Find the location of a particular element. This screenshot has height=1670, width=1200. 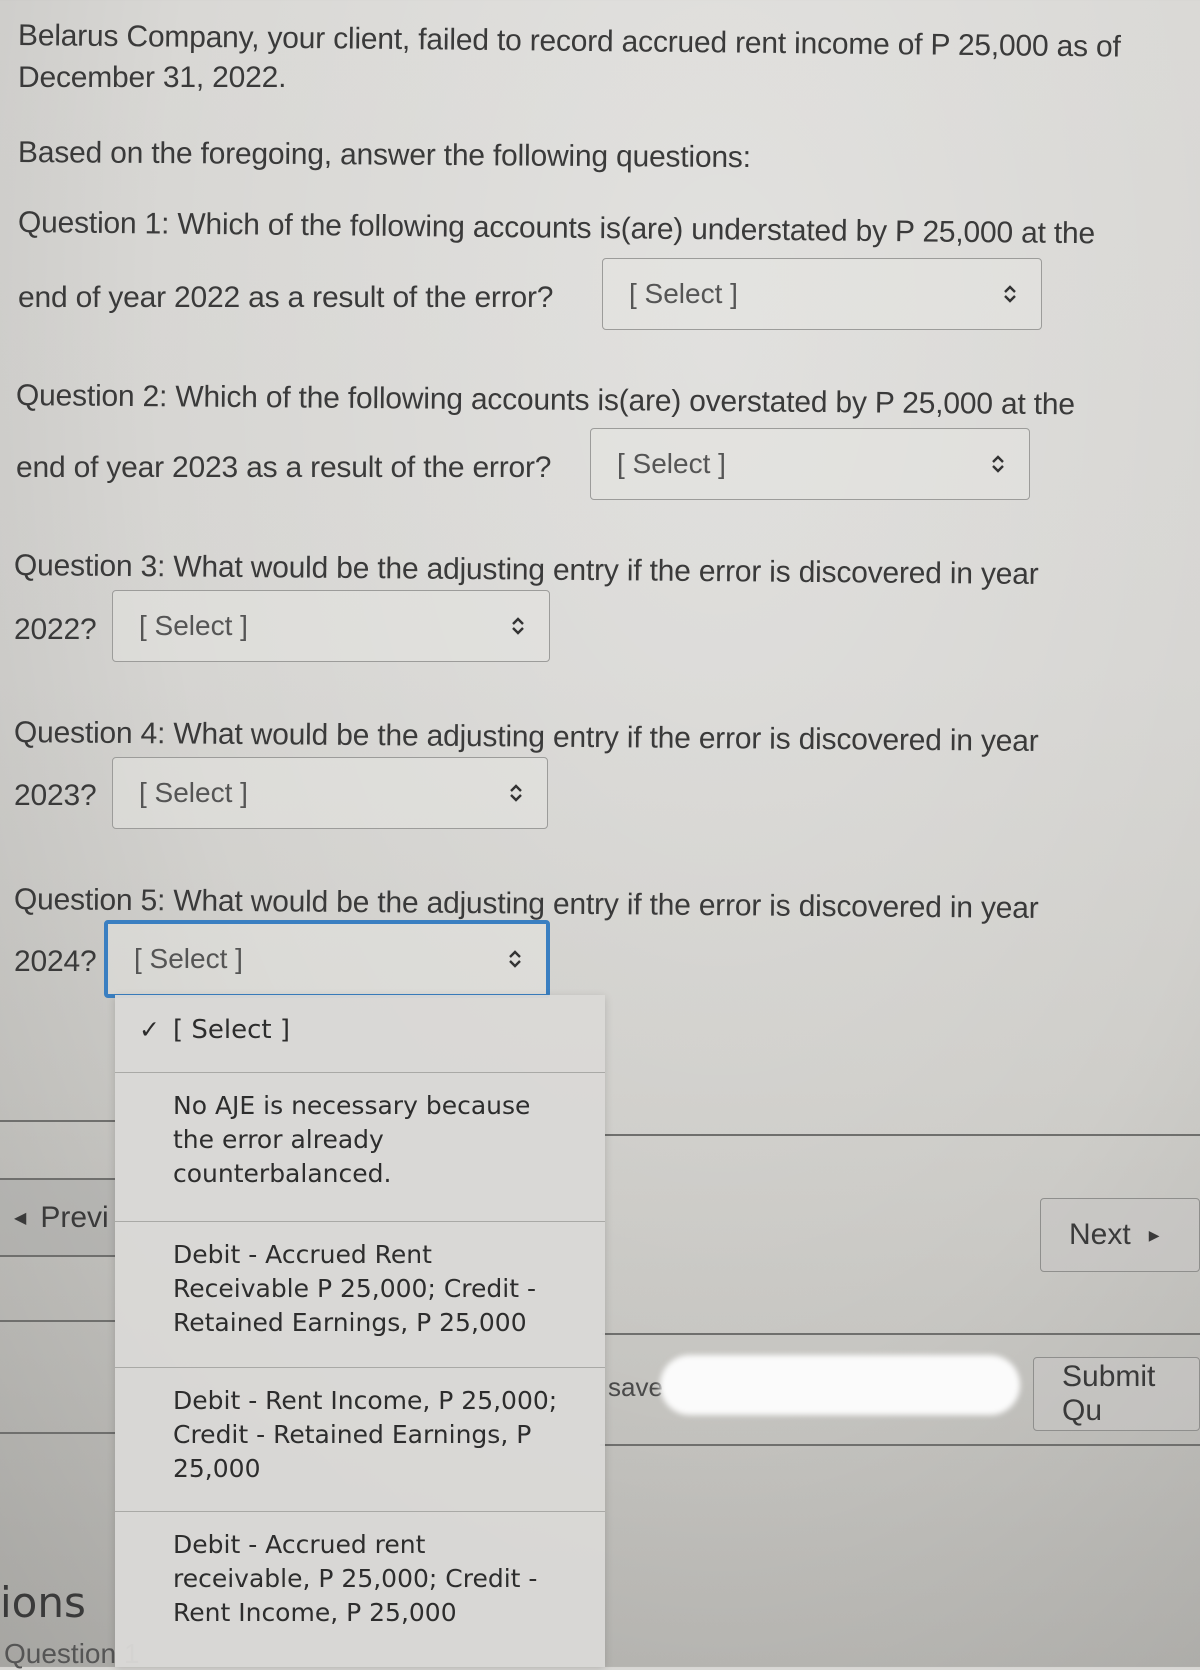

option-line: Rent Income, P 25,000 is located at coordinates (315, 1612).